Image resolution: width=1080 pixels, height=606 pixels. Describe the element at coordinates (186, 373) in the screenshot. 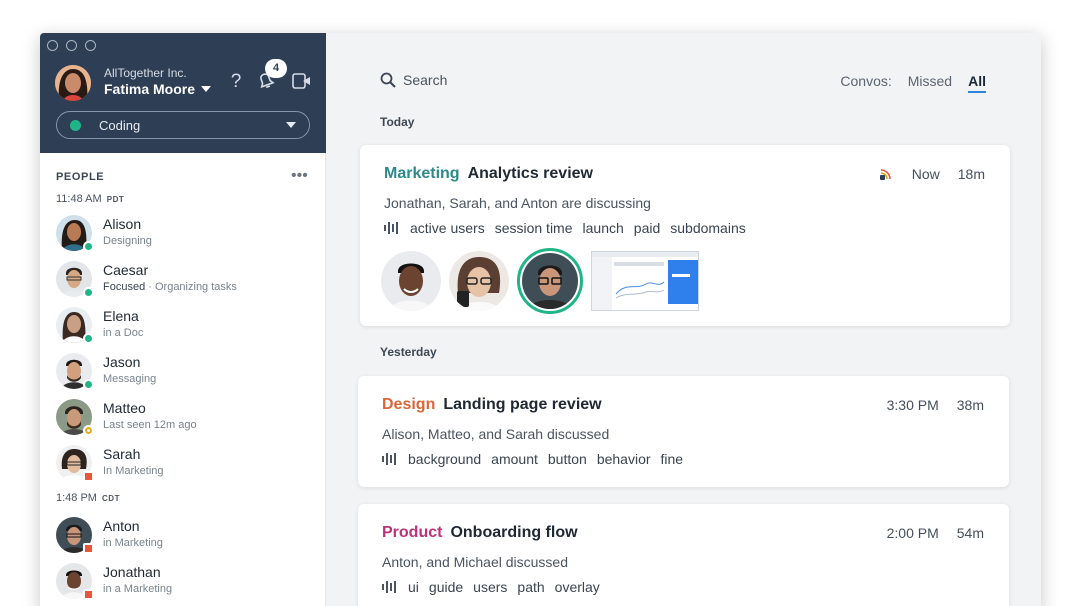

I see `person-jason: Jason Messaging` at that location.